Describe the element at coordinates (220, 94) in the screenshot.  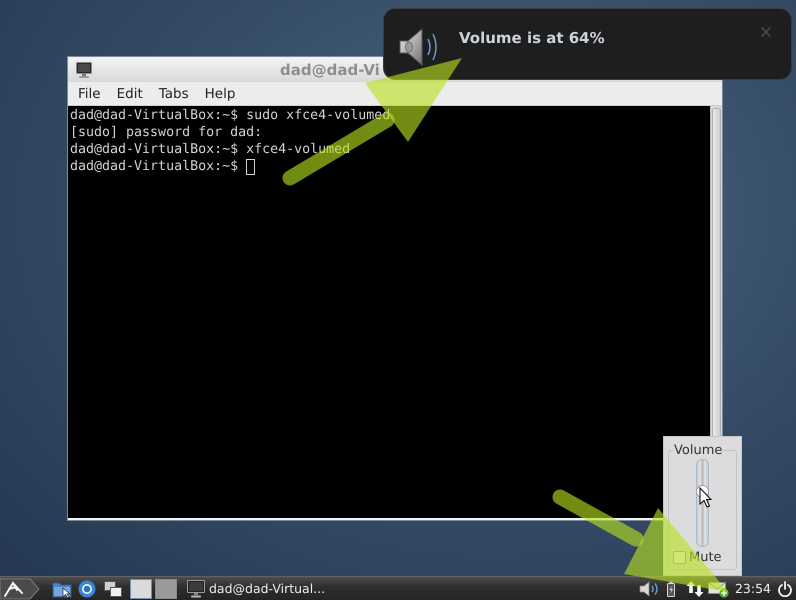
I see `menu-item: Help` at that location.